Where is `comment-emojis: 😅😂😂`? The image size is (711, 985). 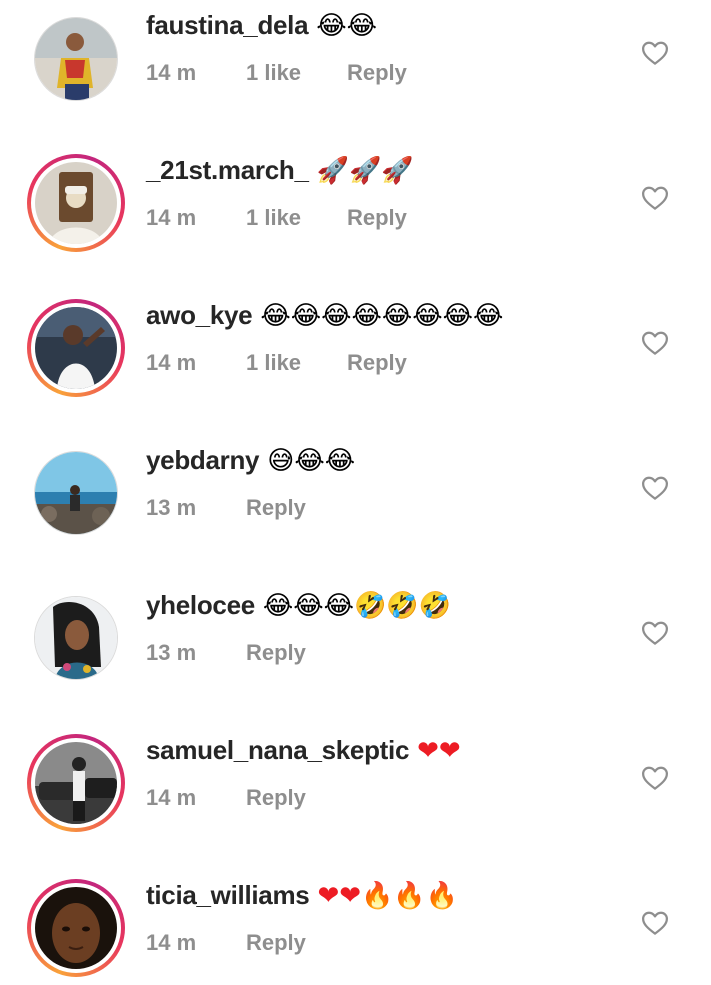
comment-emojis: 😅😂😂 is located at coordinates (311, 460).